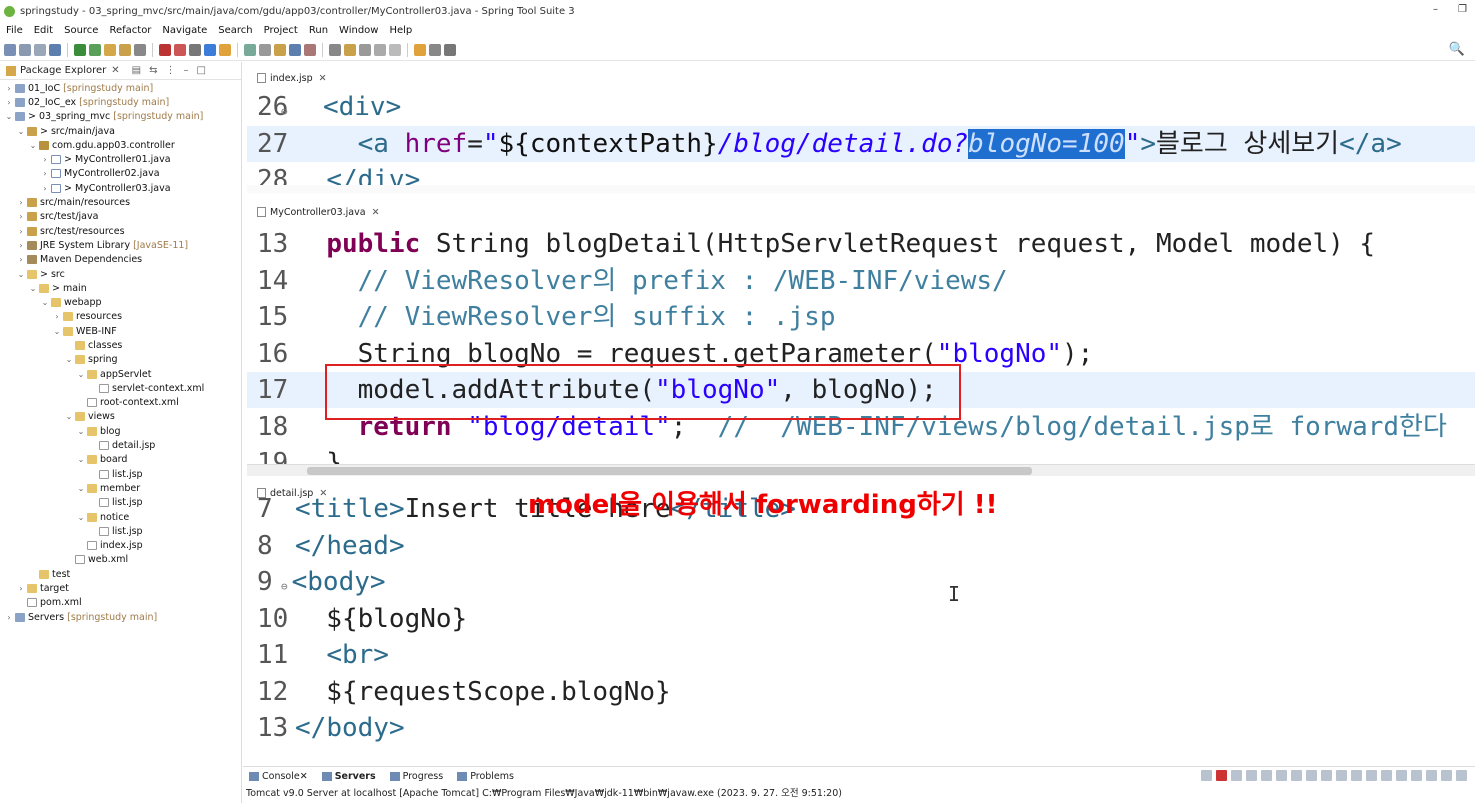 This screenshot has width=1475, height=803. I want to click on code-line: 11 <br>, so click(861, 655).